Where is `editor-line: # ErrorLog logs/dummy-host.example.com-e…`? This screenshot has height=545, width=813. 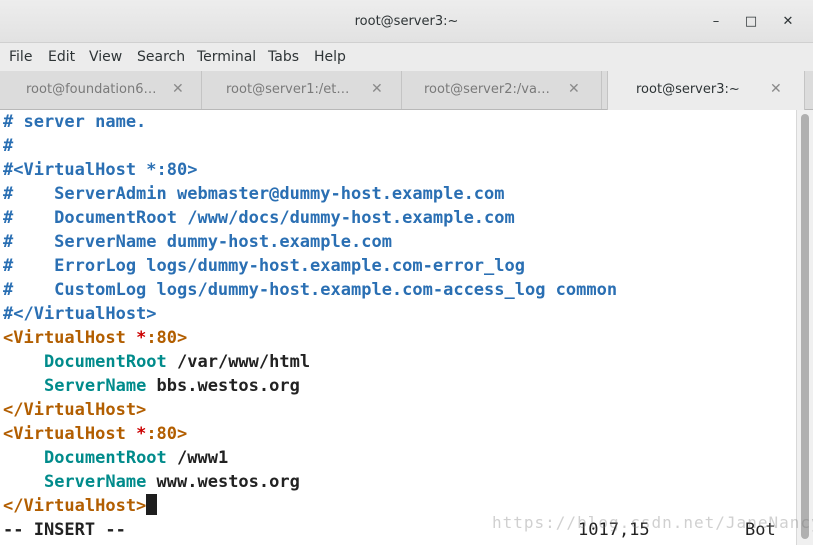 editor-line: # ErrorLog logs/dummy-host.example.com-e… is located at coordinates (264, 266).